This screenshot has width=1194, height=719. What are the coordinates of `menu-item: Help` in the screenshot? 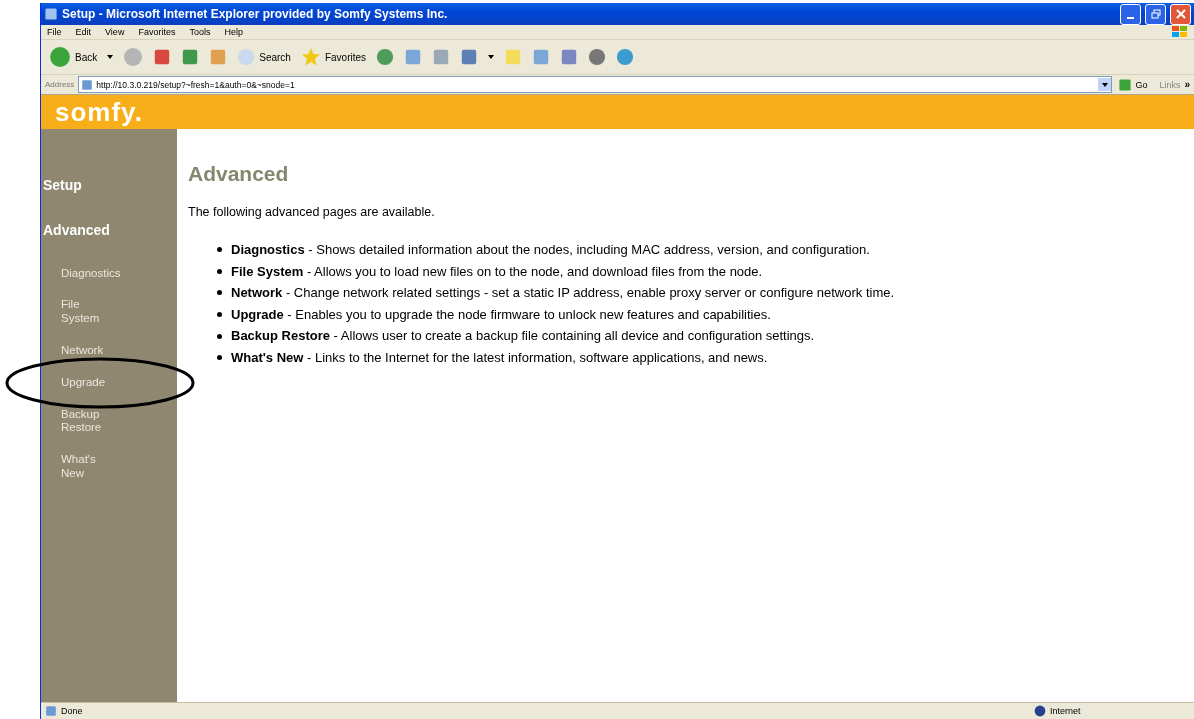 It's located at (233, 32).